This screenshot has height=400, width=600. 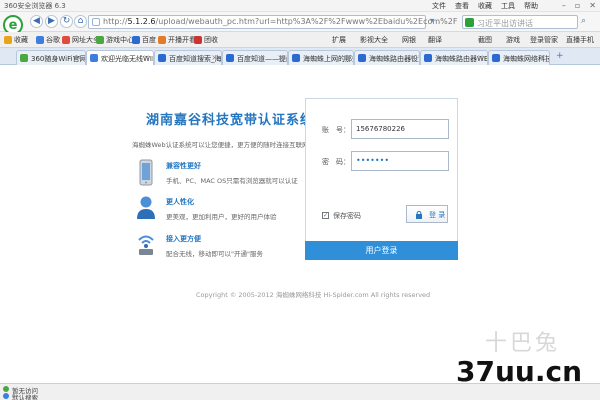 I want to click on tab-360wifi: 360随身WiFi官网 ×, so click(x=51, y=57).